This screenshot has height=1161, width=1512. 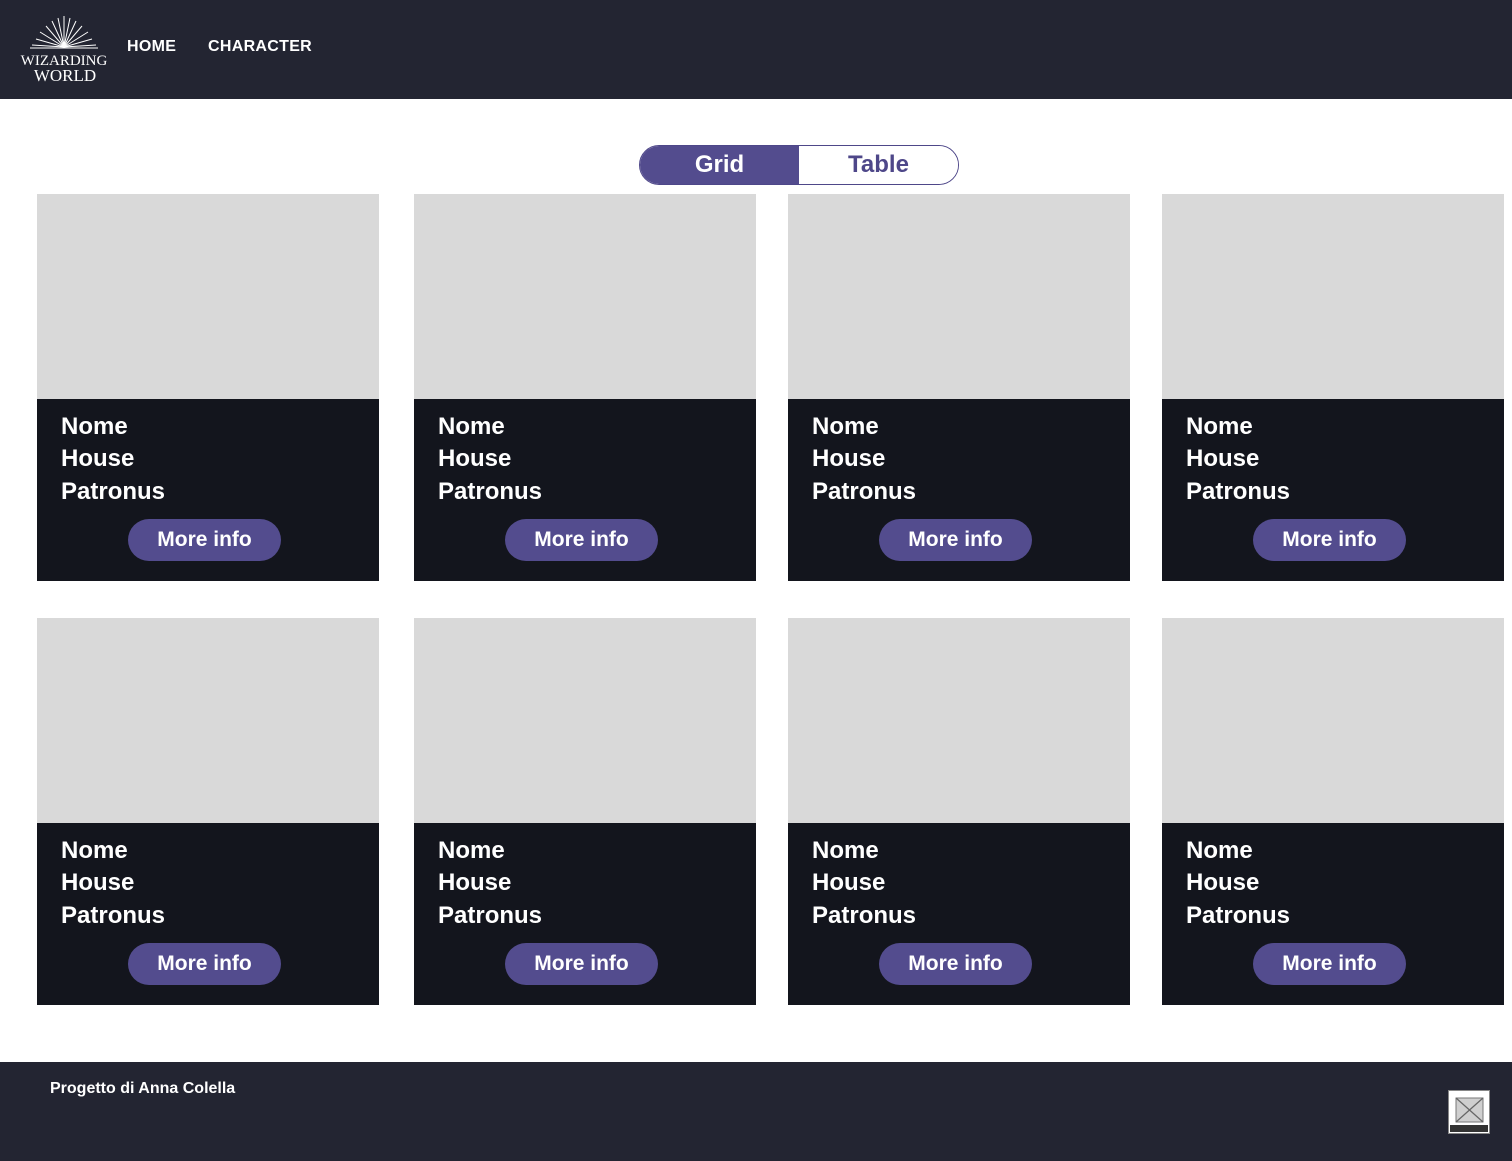 What do you see at coordinates (756, 1111) in the screenshot?
I see `footer: Progetto di Anna Colella` at bounding box center [756, 1111].